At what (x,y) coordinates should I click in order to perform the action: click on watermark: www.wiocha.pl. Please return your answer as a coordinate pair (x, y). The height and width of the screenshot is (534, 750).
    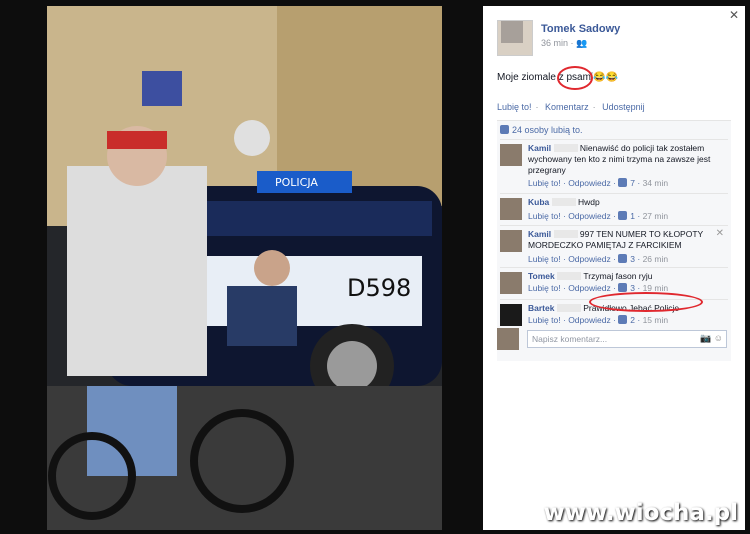
    Looking at the image, I should click on (640, 513).